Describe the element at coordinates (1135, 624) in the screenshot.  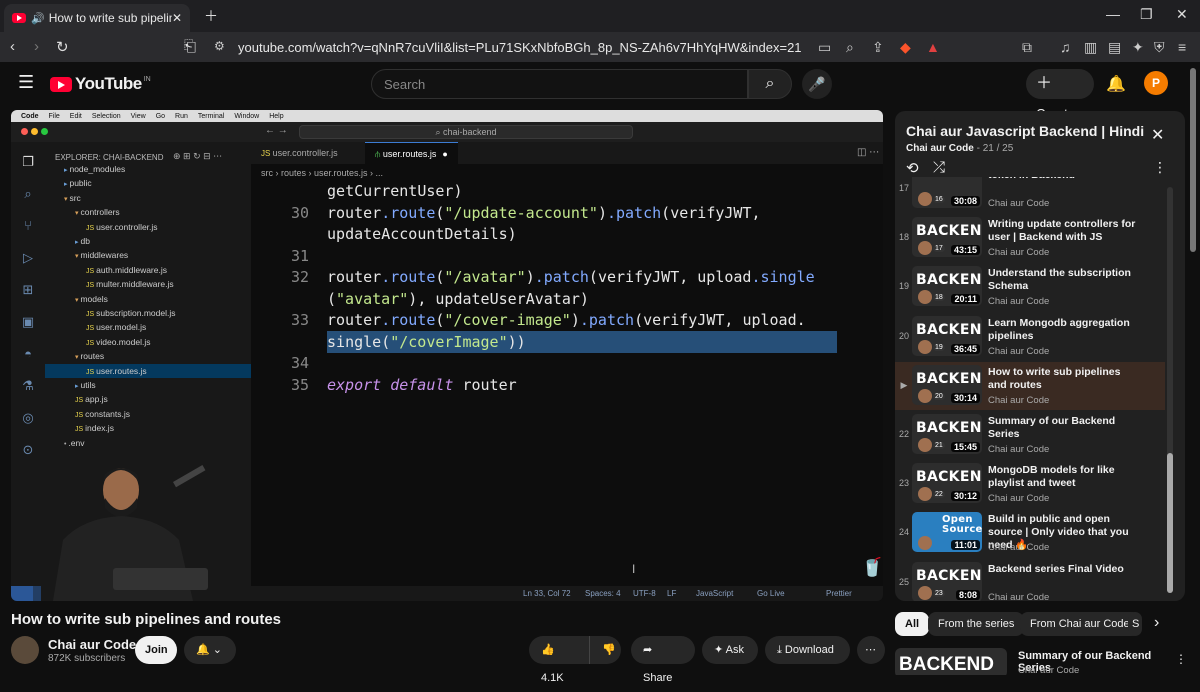
I see `filter-chip: S` at that location.